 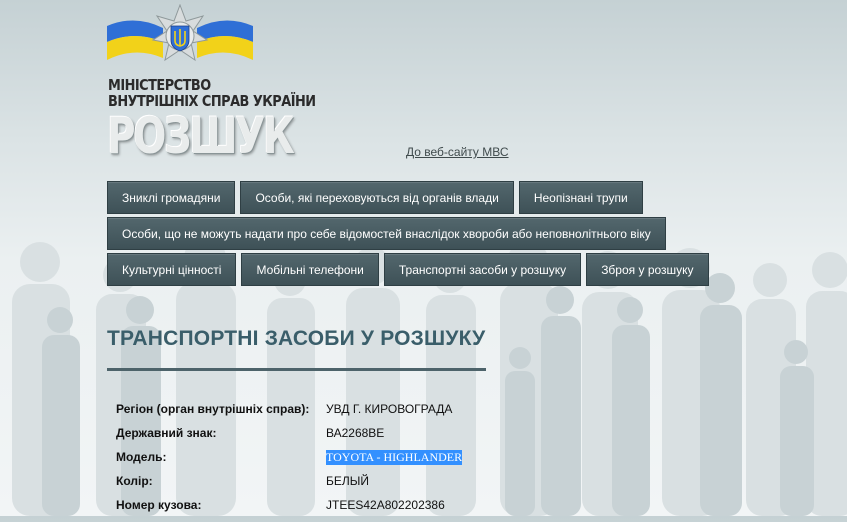 I want to click on nav-cultural-values: Культурні цінності, so click(x=172, y=269).